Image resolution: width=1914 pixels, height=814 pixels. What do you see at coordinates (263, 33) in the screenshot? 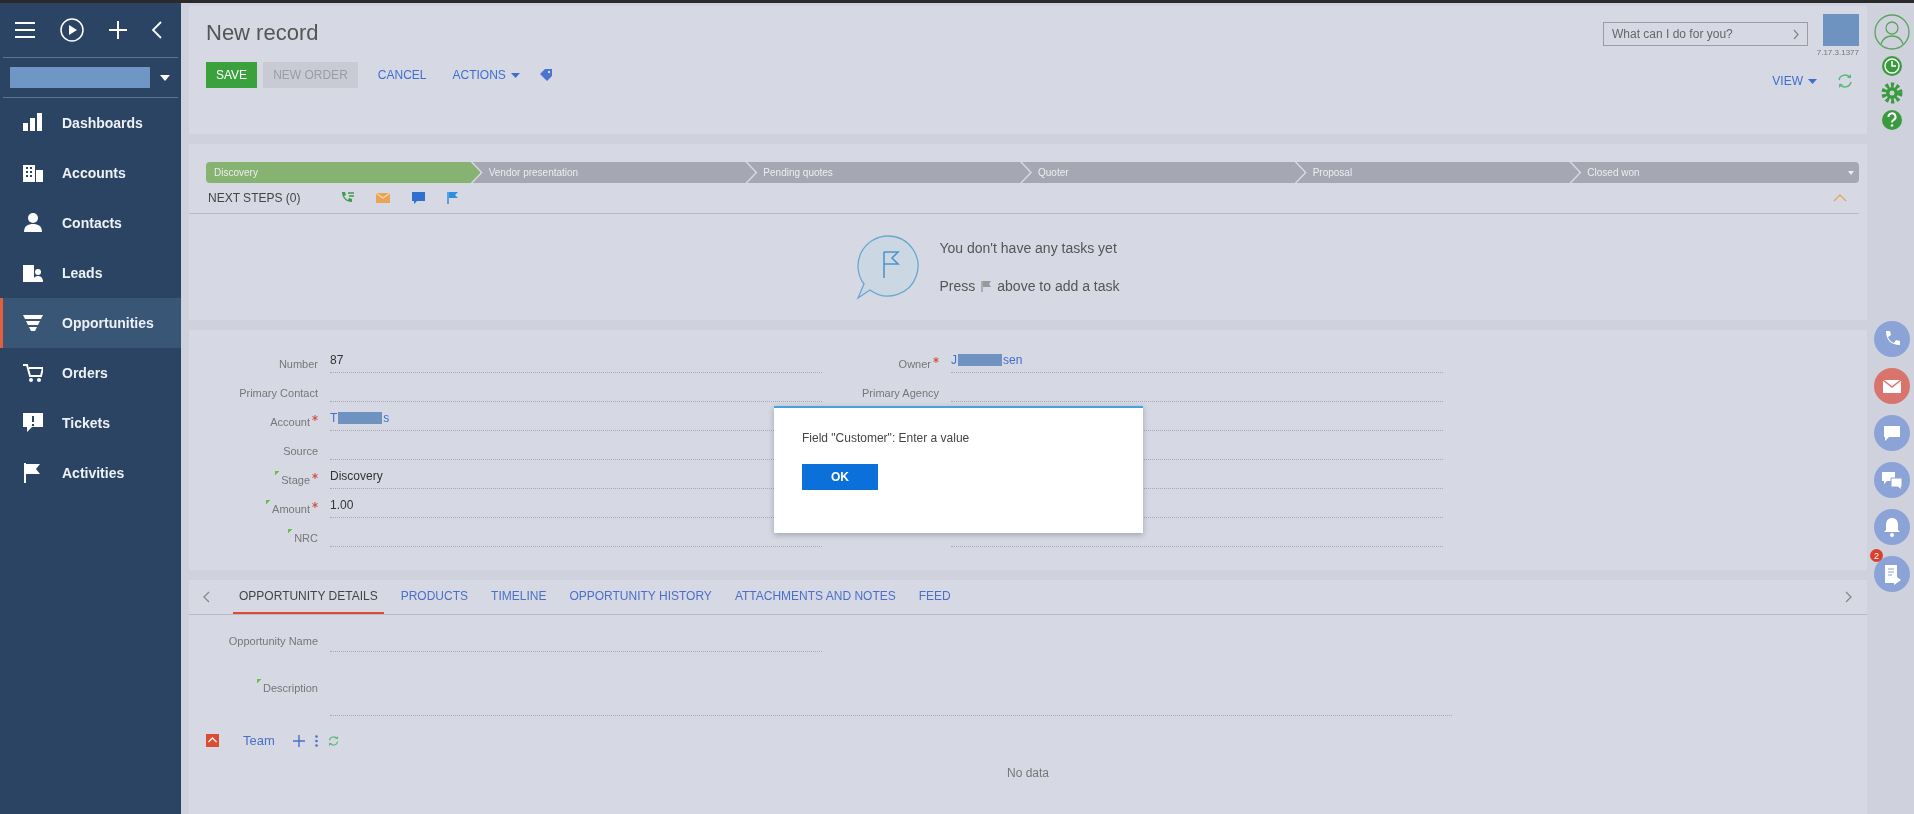
I see `page-title: New record` at bounding box center [263, 33].